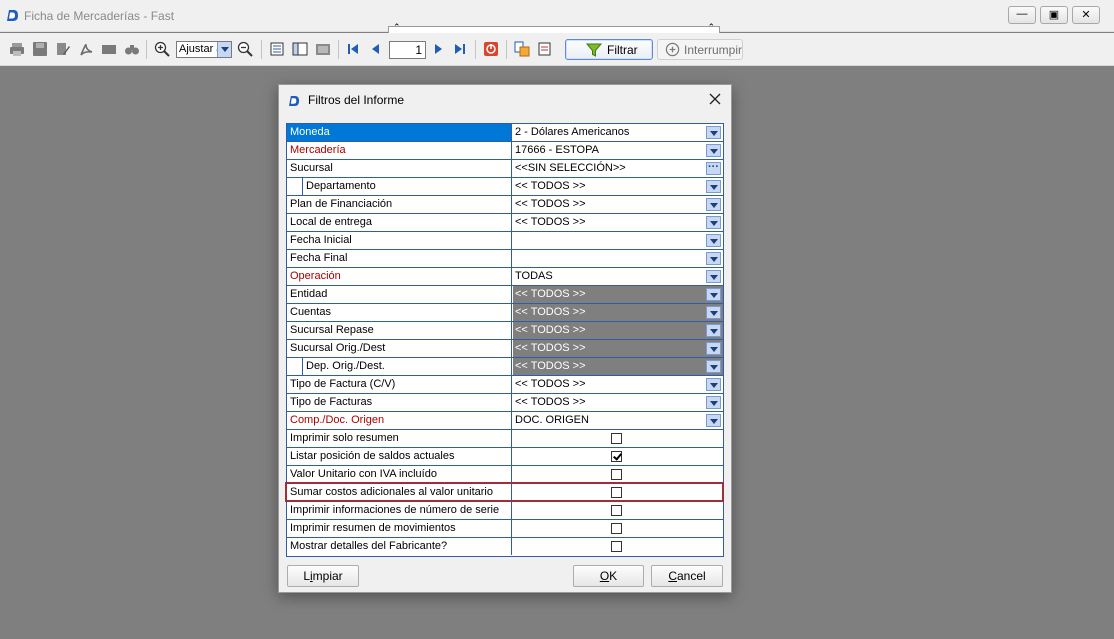 The width and height of the screenshot is (1114, 639). I want to click on filter-row: Mostrar detalles del Fabricante?, so click(505, 547).